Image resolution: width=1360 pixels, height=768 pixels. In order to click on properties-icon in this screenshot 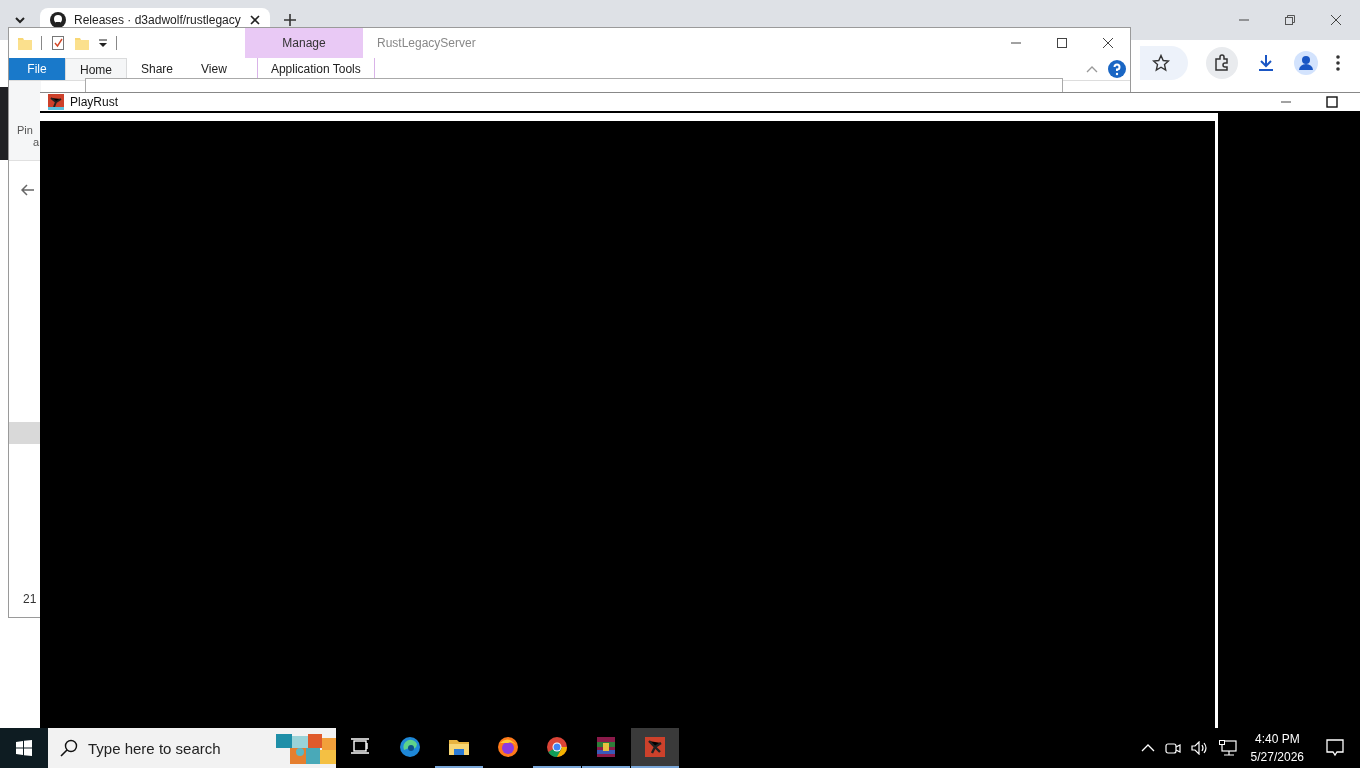, I will do `click(58, 43)`.